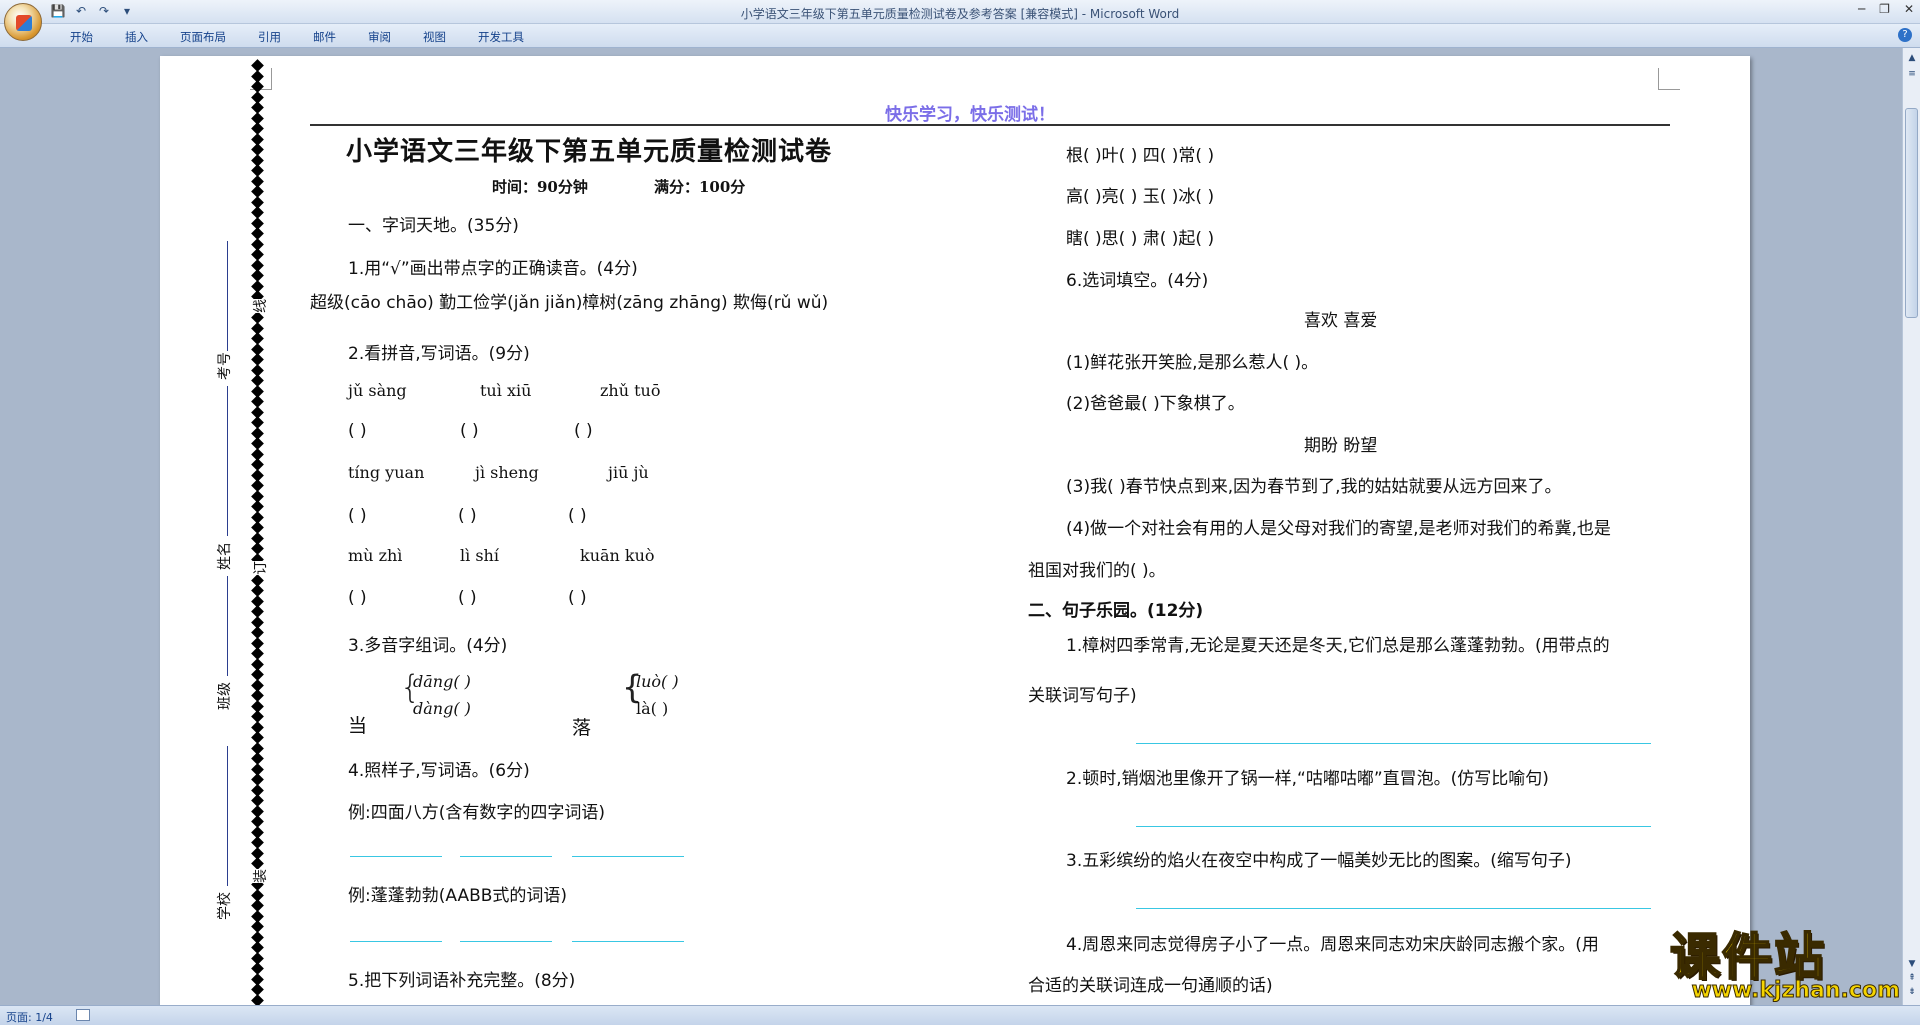  I want to click on document-title: 小学语文三年级下第五单元质量检测试卷, so click(589, 152).